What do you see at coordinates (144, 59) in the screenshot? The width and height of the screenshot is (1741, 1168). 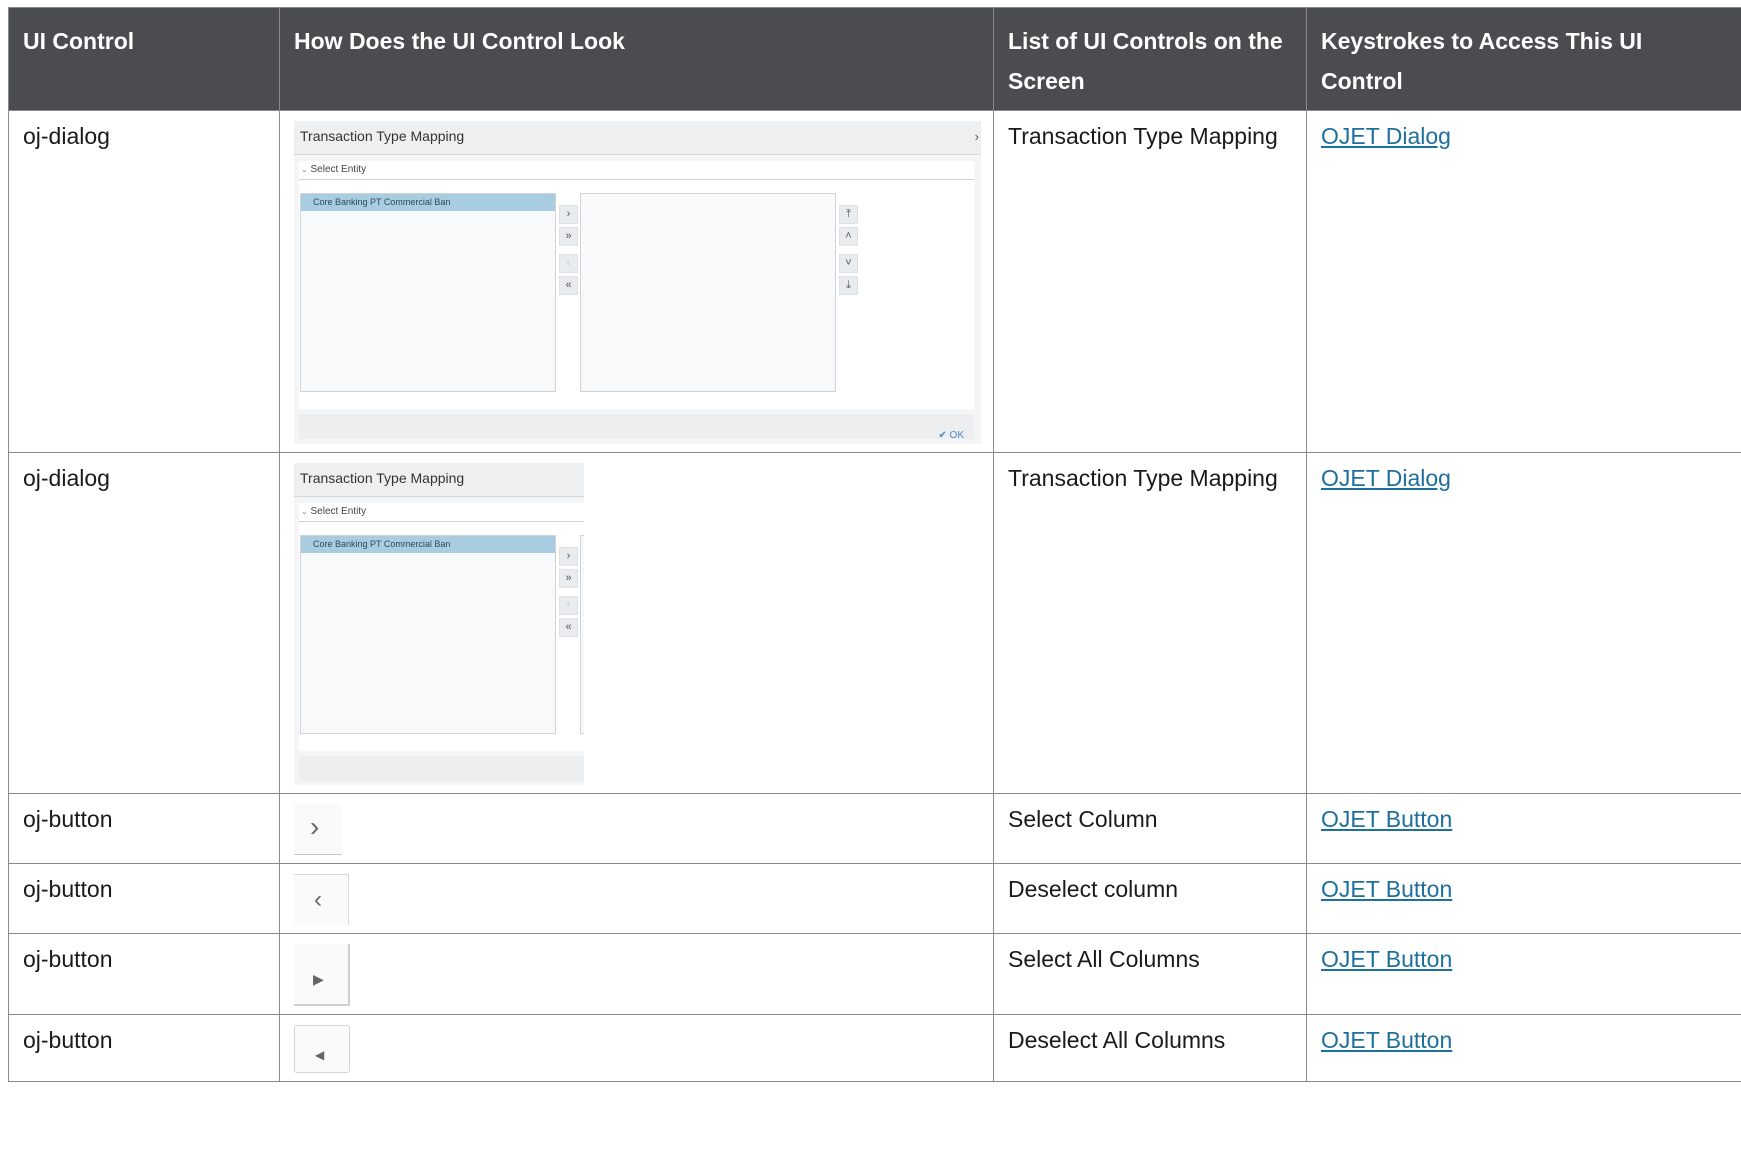 I see `header-ui-control: UI Control` at bounding box center [144, 59].